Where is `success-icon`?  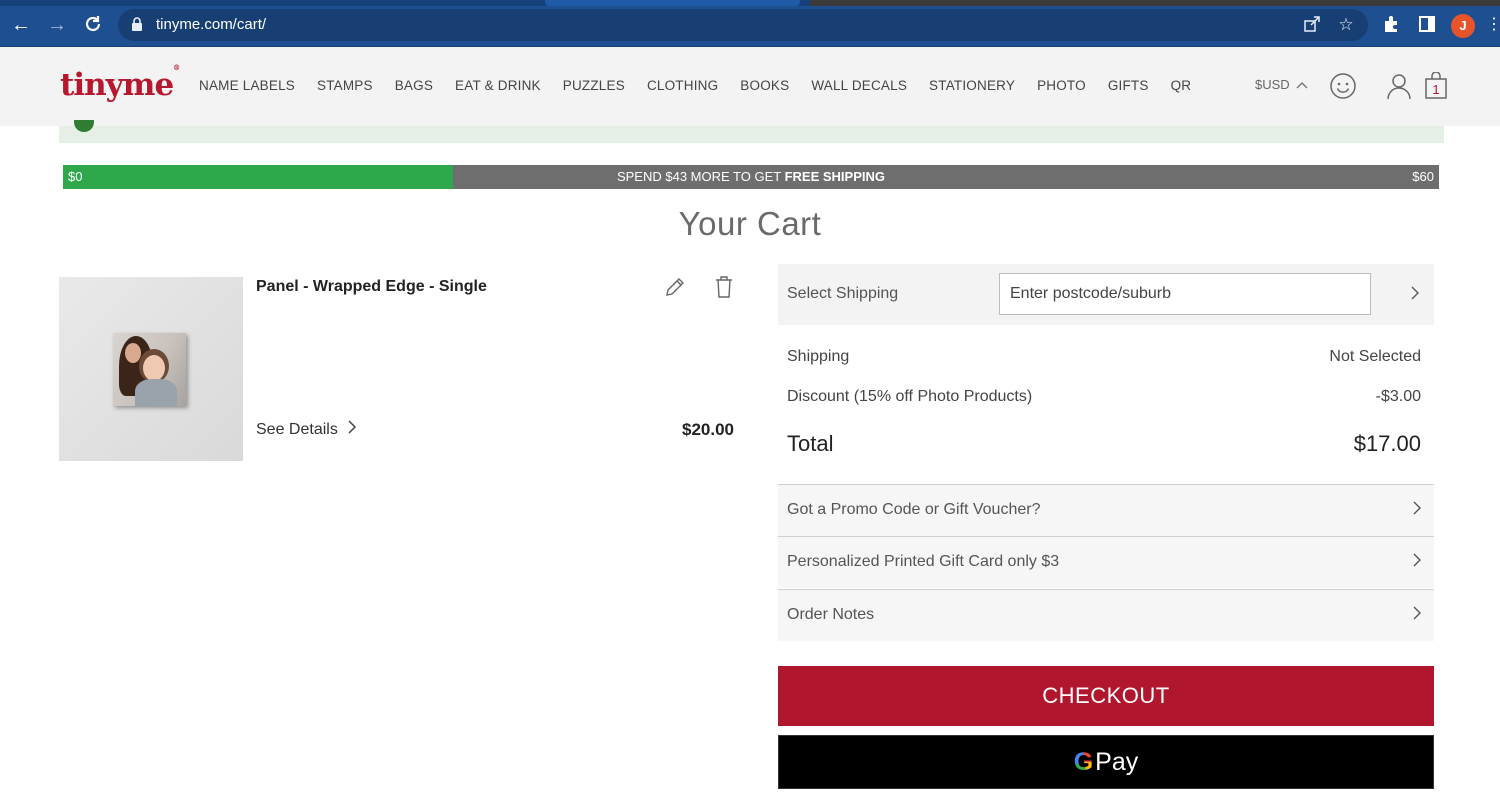 success-icon is located at coordinates (84, 126).